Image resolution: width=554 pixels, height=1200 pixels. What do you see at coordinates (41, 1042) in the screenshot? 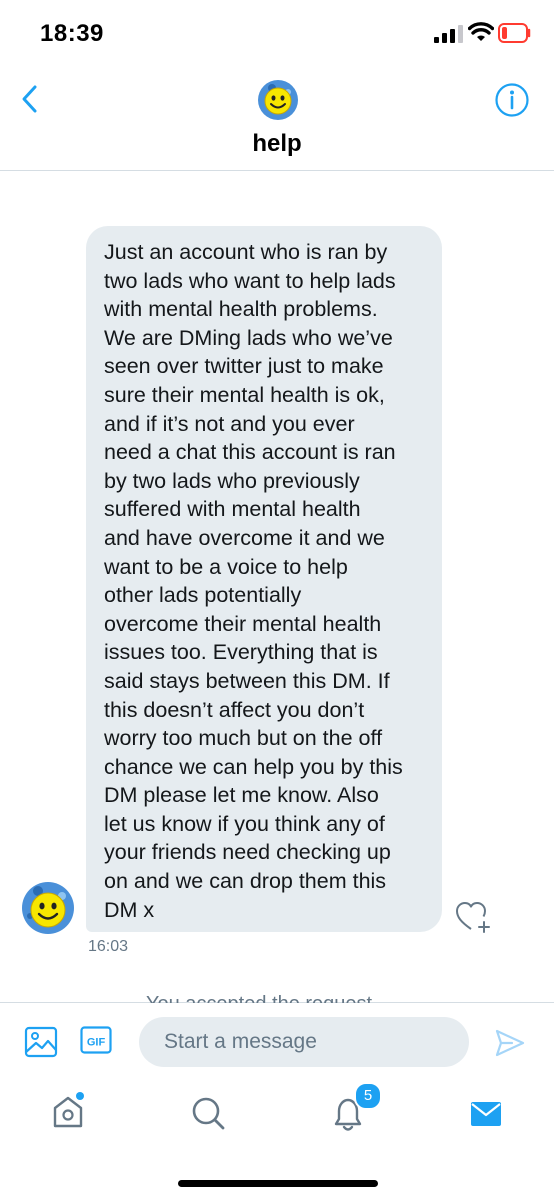
I see `image-icon` at bounding box center [41, 1042].